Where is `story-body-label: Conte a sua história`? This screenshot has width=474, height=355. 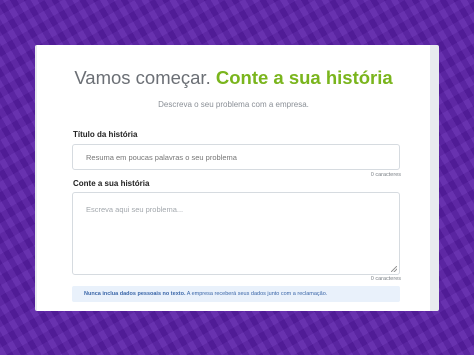
story-body-label: Conte a sua história is located at coordinates (111, 183).